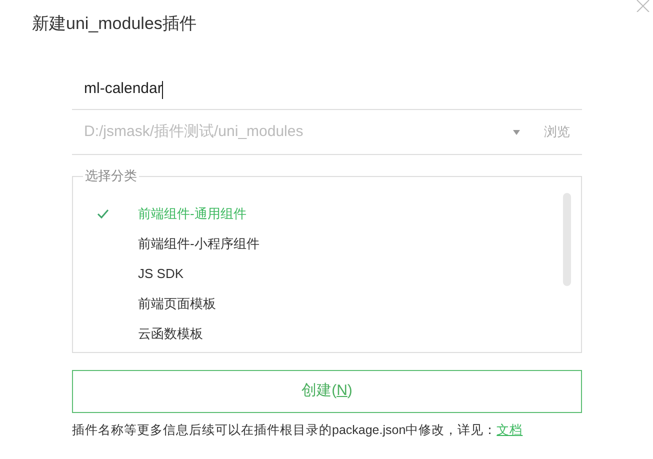 The height and width of the screenshot is (459, 653). Describe the element at coordinates (327, 304) in the screenshot. I see `category-item: 前端页面模板` at that location.